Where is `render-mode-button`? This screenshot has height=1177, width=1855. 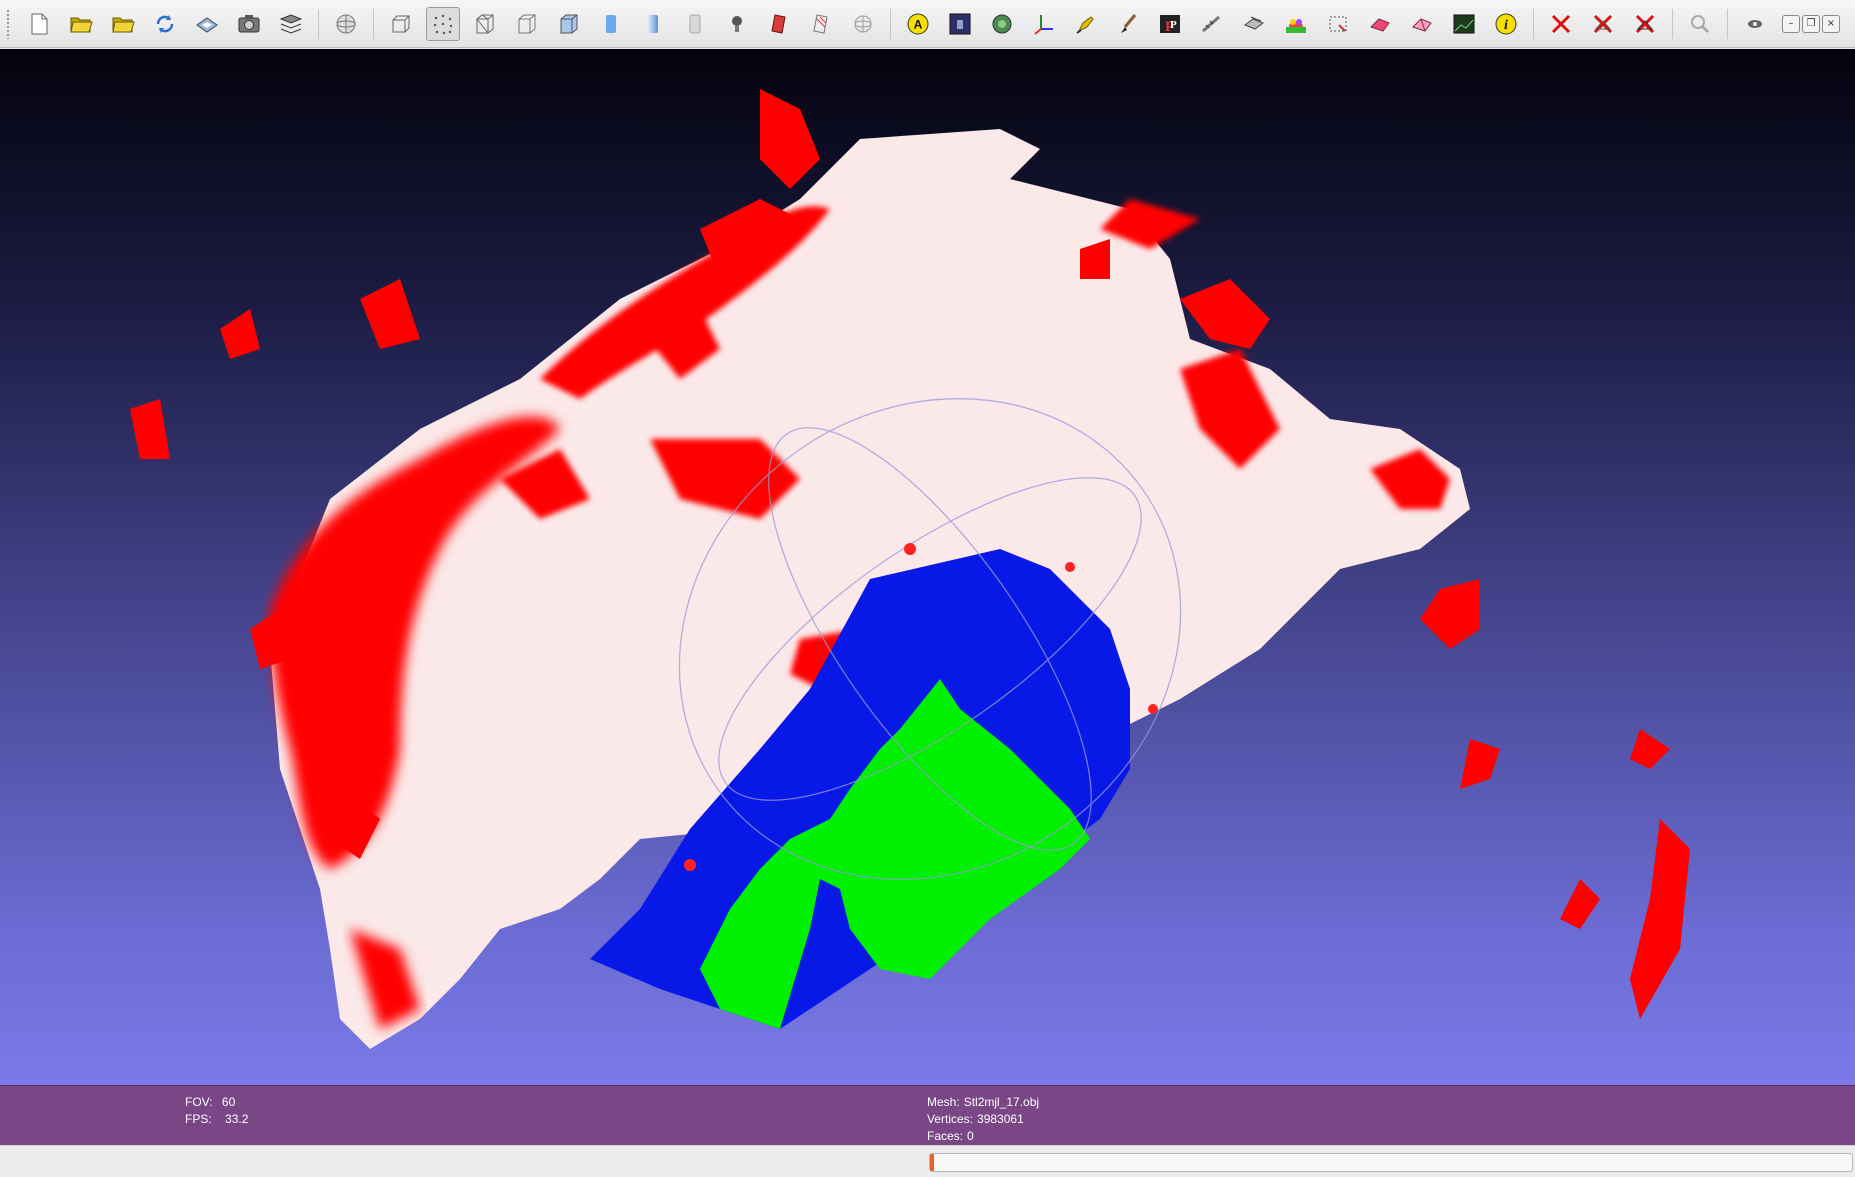 render-mode-button is located at coordinates (1002, 24).